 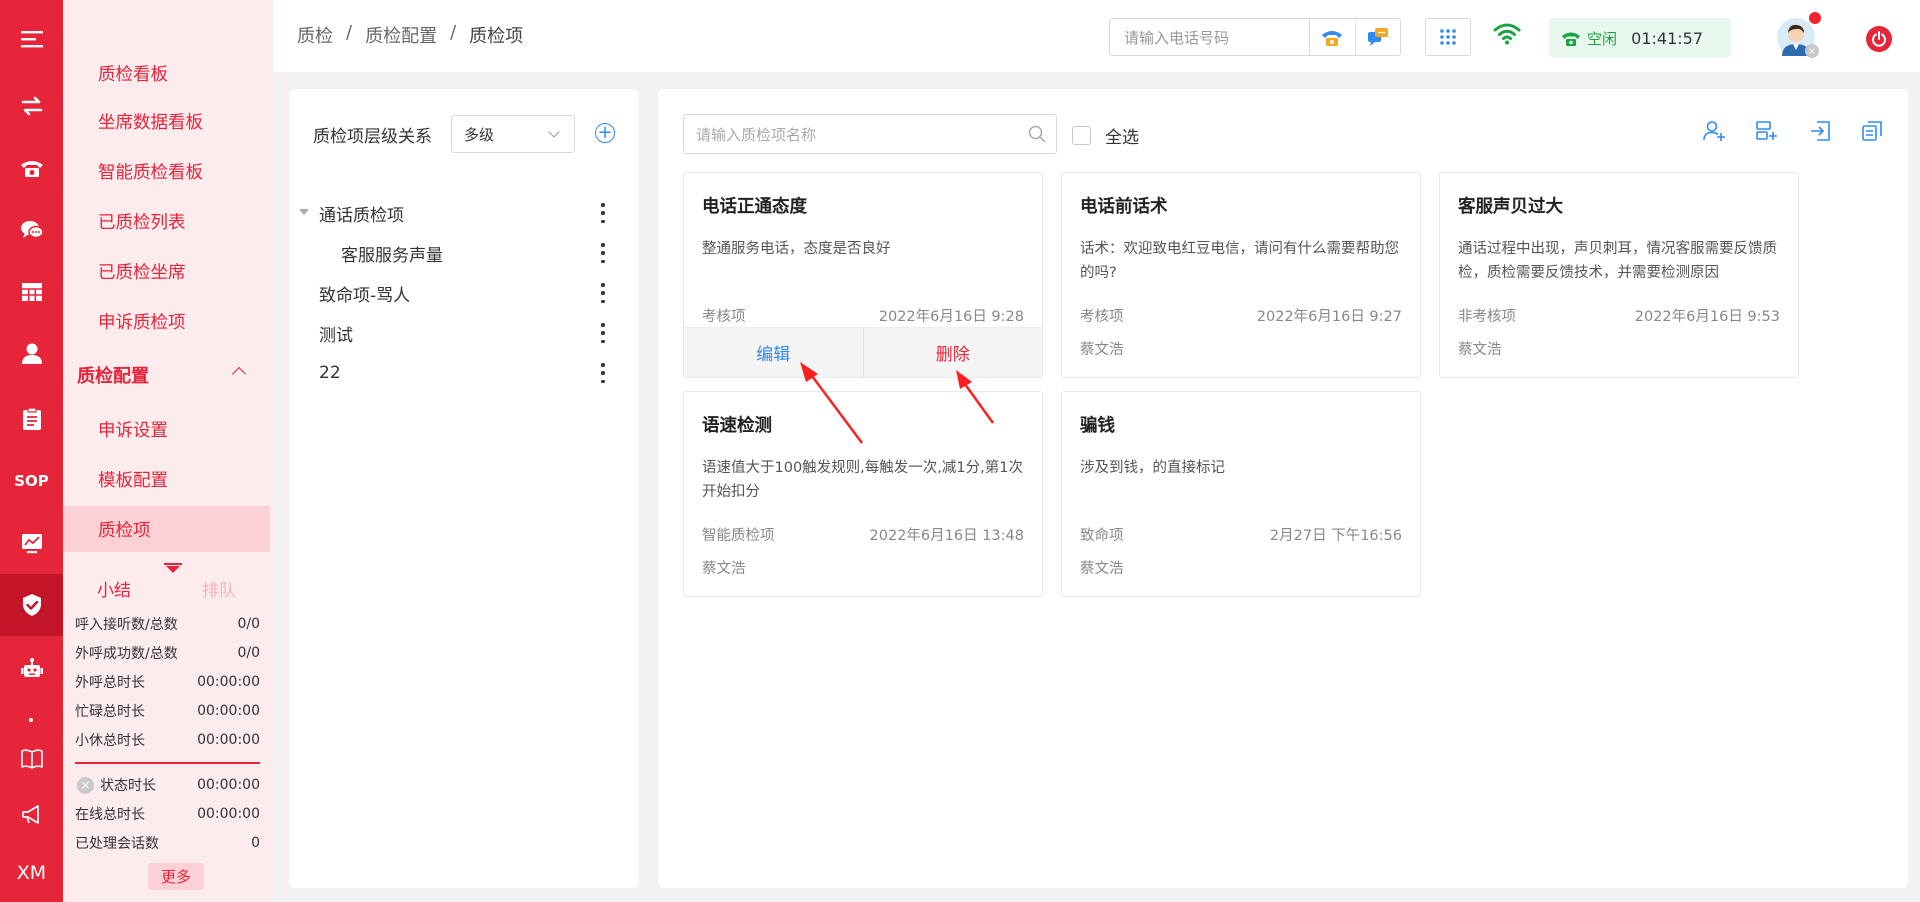 What do you see at coordinates (554, 132) in the screenshot?
I see `chevron-down-icon` at bounding box center [554, 132].